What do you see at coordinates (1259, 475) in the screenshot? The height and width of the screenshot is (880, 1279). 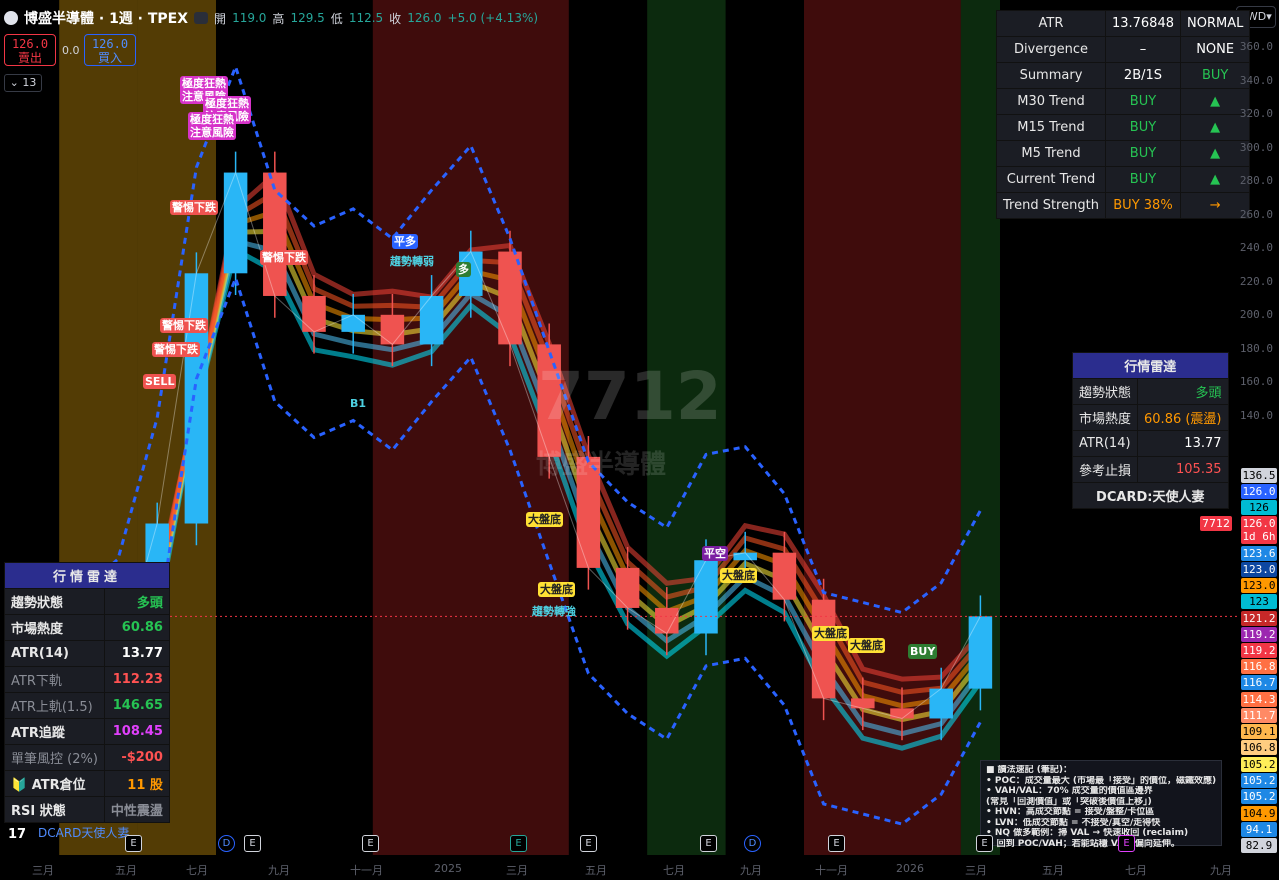 I see `price-axis-label: 136.5` at bounding box center [1259, 475].